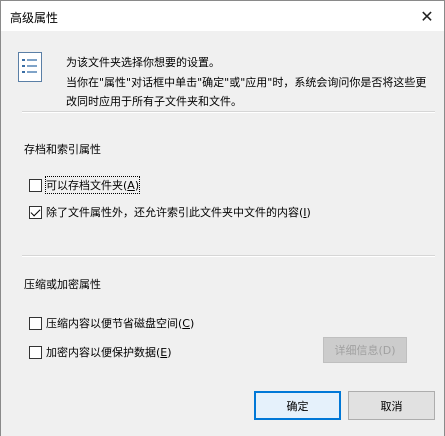  Describe the element at coordinates (109, 352) in the screenshot. I see `encrypt-checkbox-label: 加密内容以便保护数据(E)` at that location.